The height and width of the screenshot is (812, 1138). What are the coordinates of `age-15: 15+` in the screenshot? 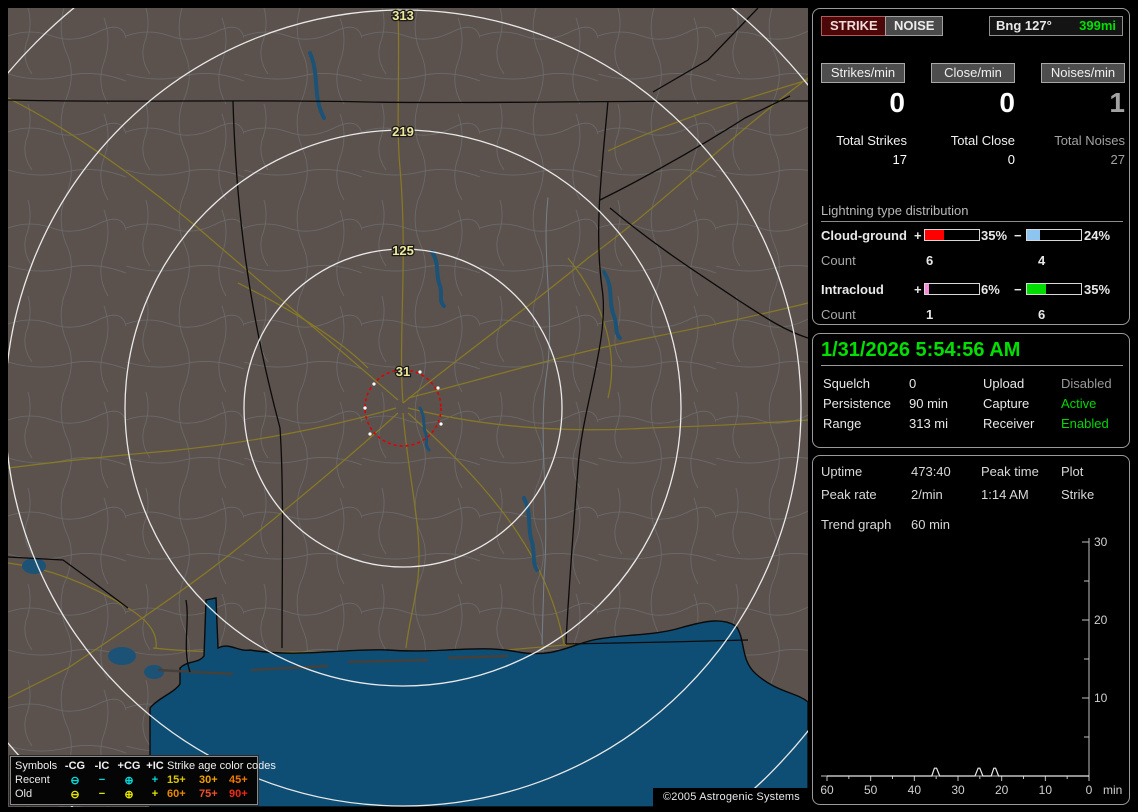 It's located at (176, 780).